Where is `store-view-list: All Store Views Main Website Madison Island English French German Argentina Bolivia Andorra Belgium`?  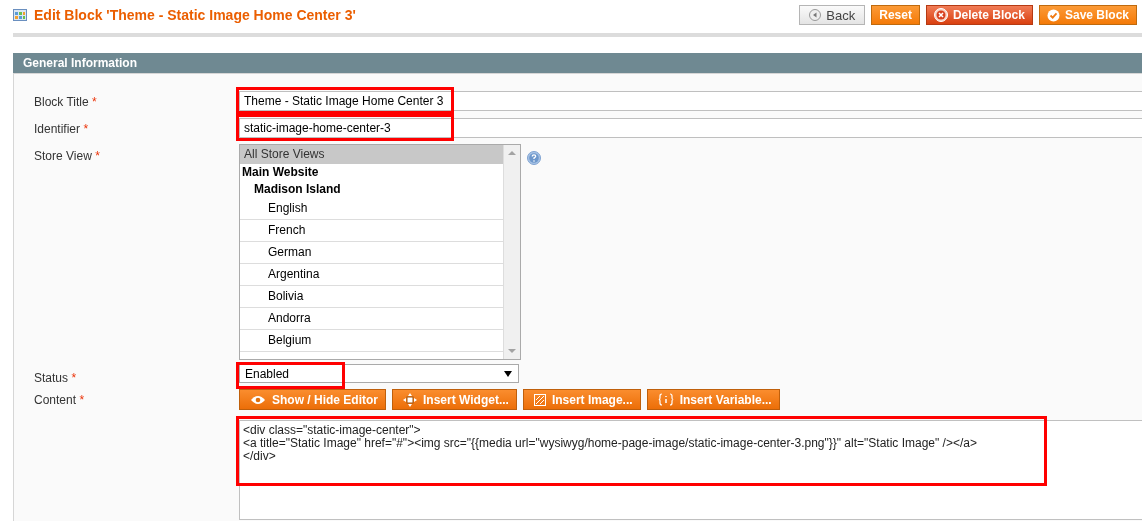 store-view-list: All Store Views Main Website Madison Island English French German Argentina Bolivia Andorra Belgium is located at coordinates (380, 252).